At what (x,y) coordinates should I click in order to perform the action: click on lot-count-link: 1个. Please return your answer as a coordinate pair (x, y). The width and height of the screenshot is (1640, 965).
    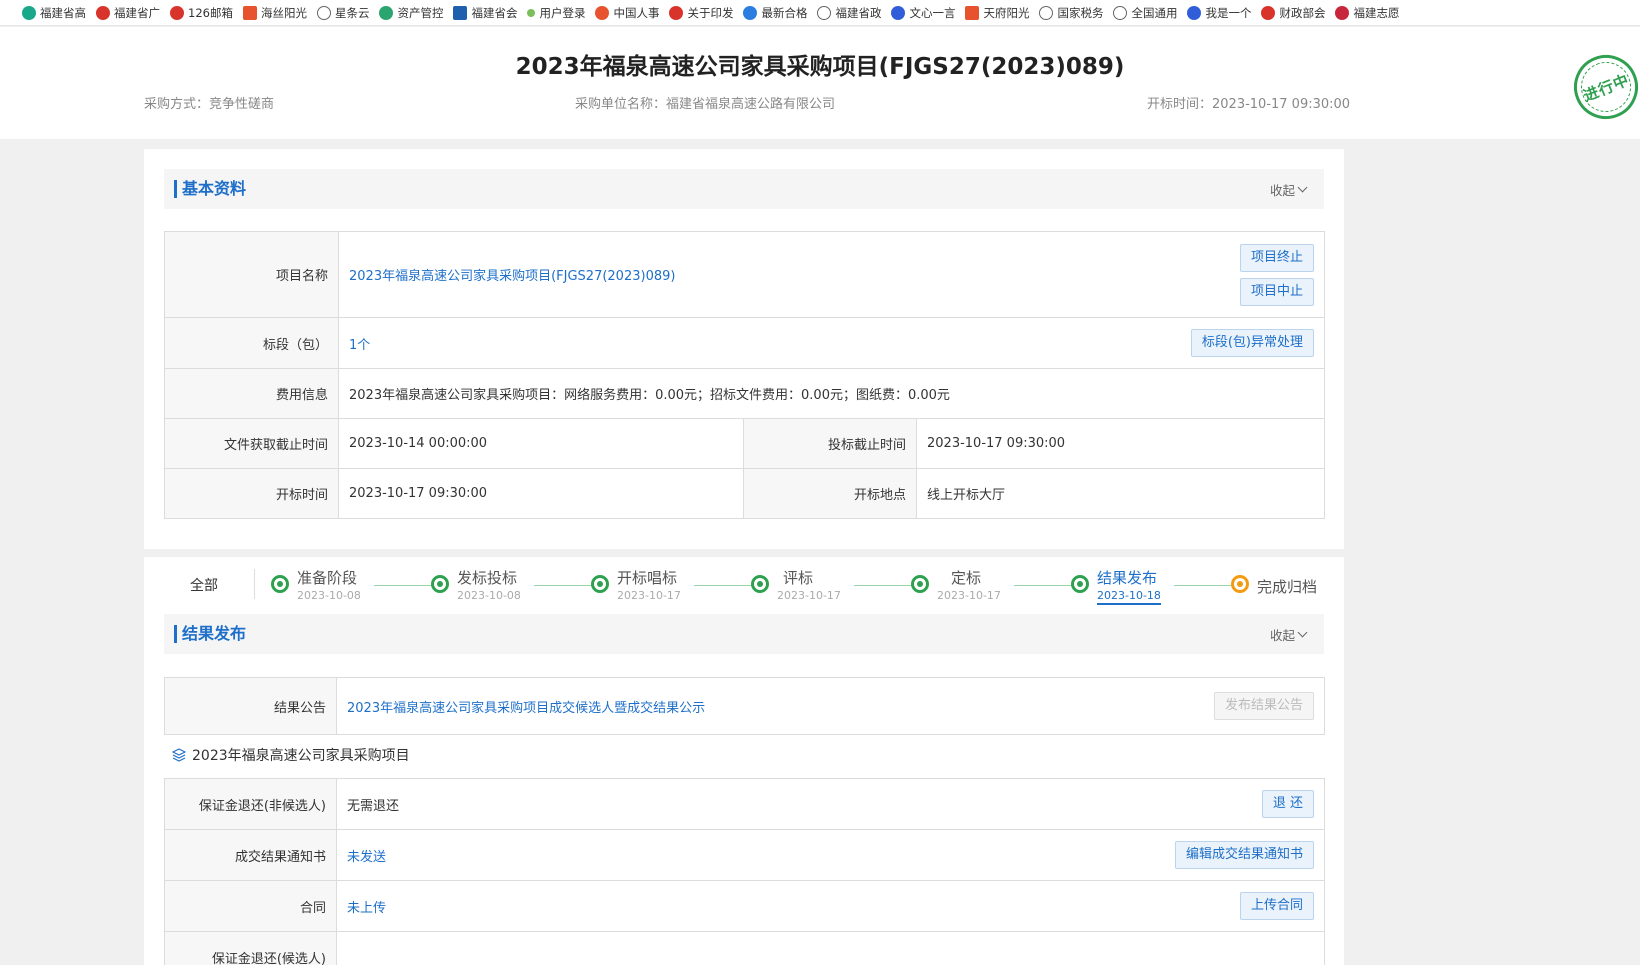
    Looking at the image, I should click on (359, 343).